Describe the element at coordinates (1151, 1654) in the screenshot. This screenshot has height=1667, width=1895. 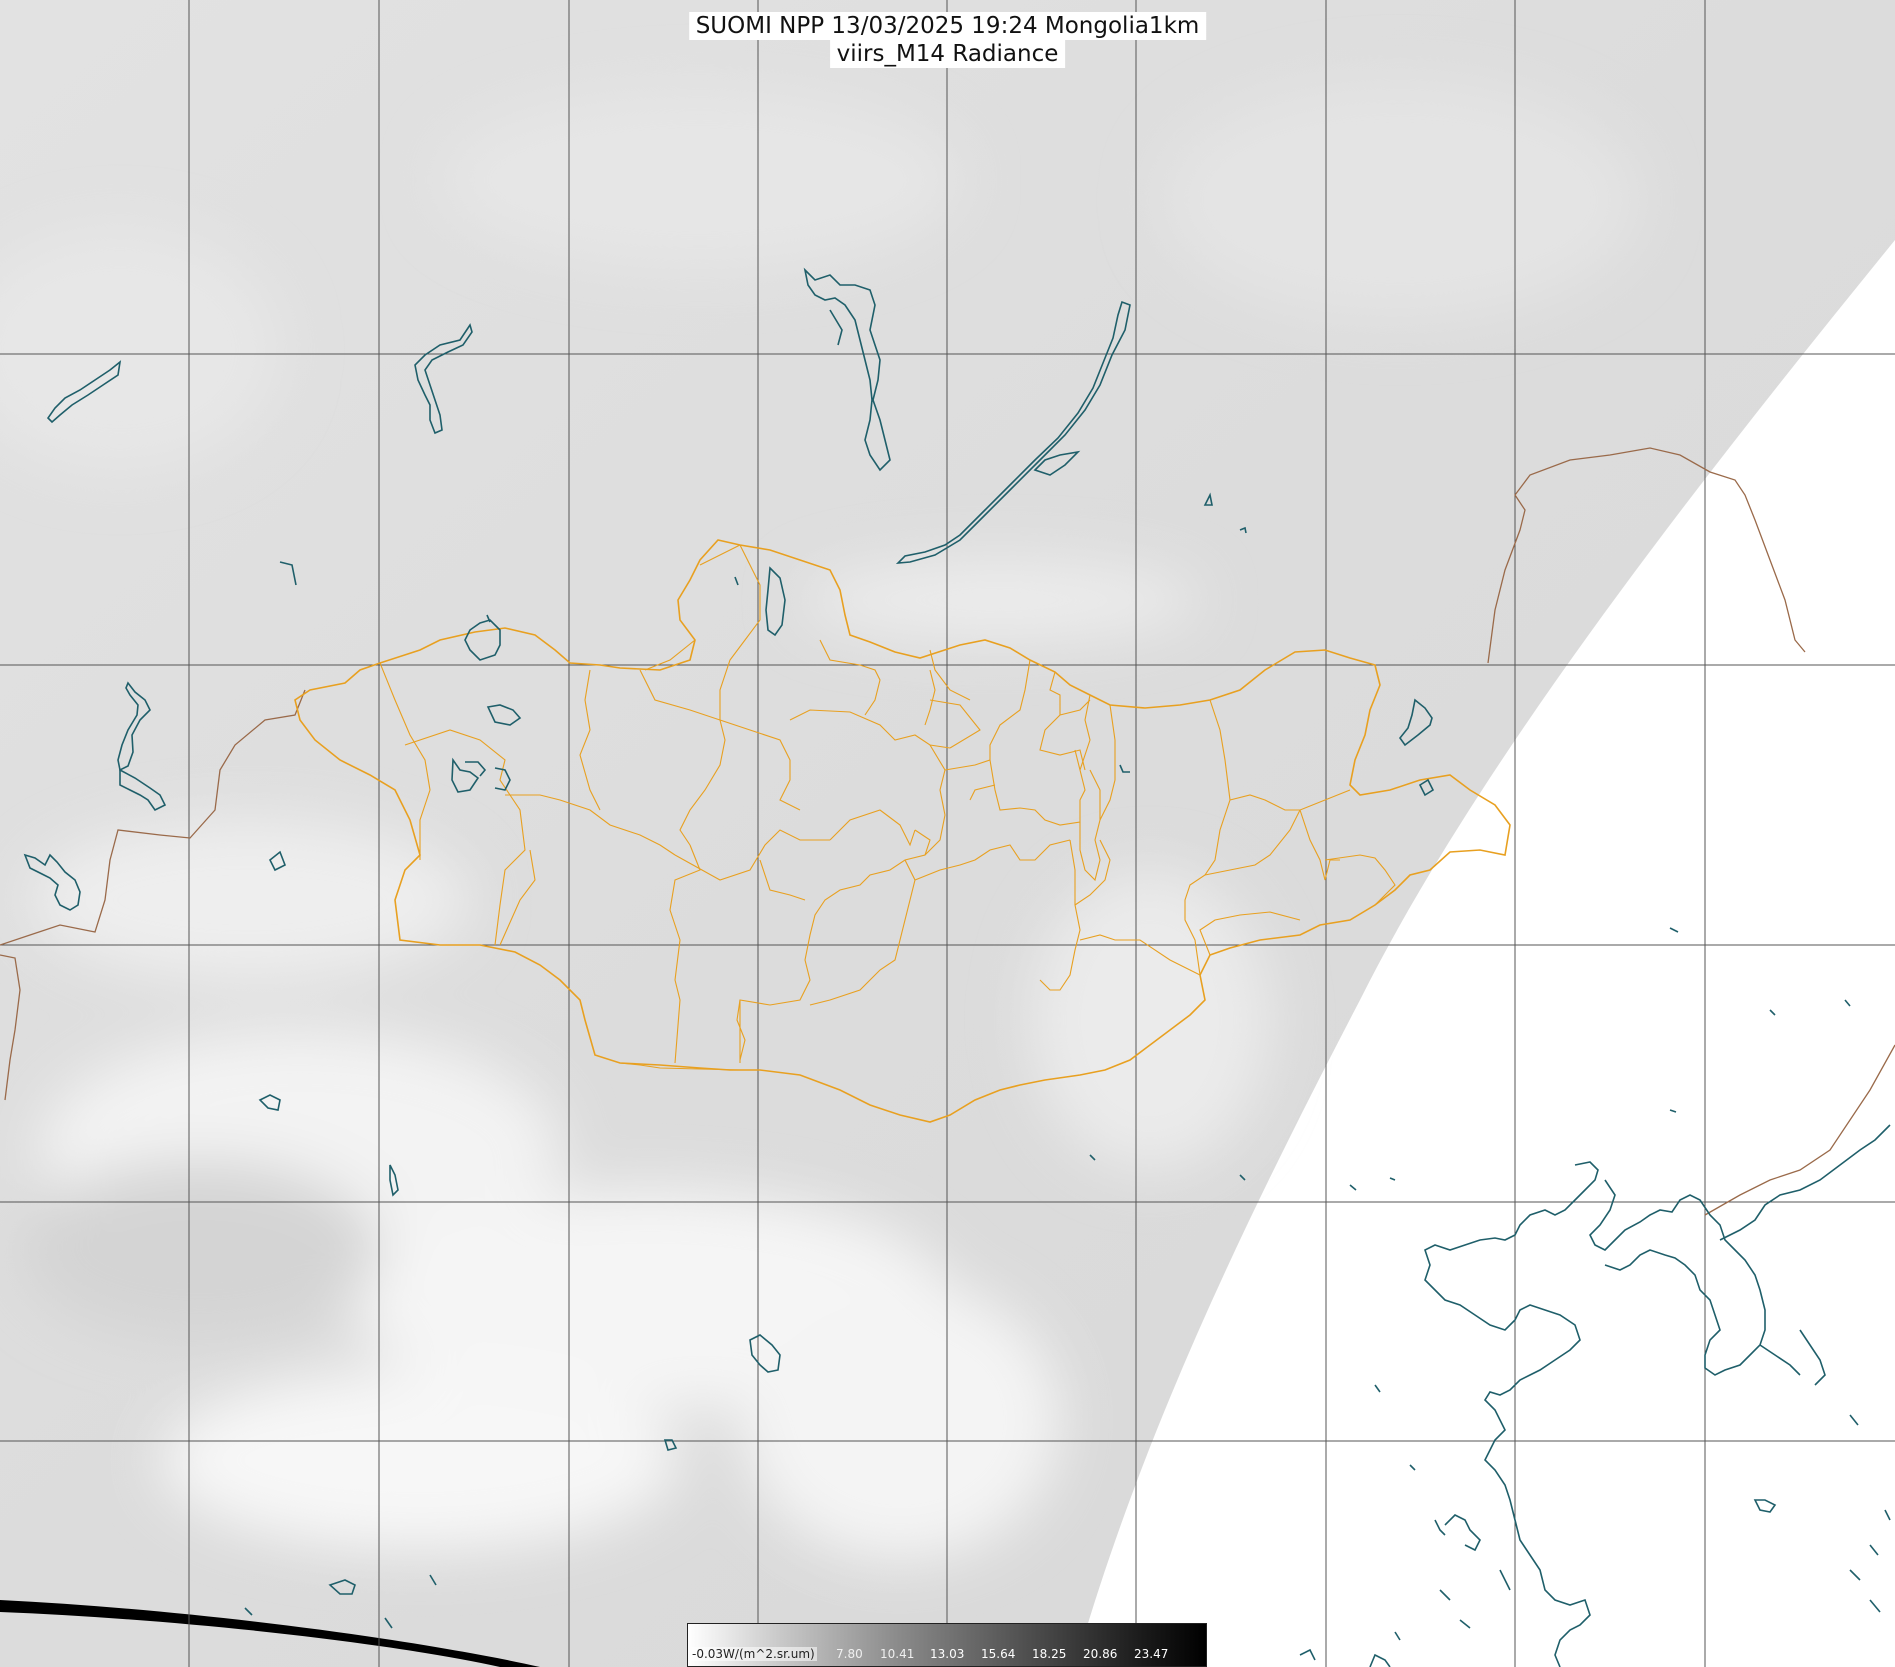
I see `colorbar-tick-label: 23.47` at that location.